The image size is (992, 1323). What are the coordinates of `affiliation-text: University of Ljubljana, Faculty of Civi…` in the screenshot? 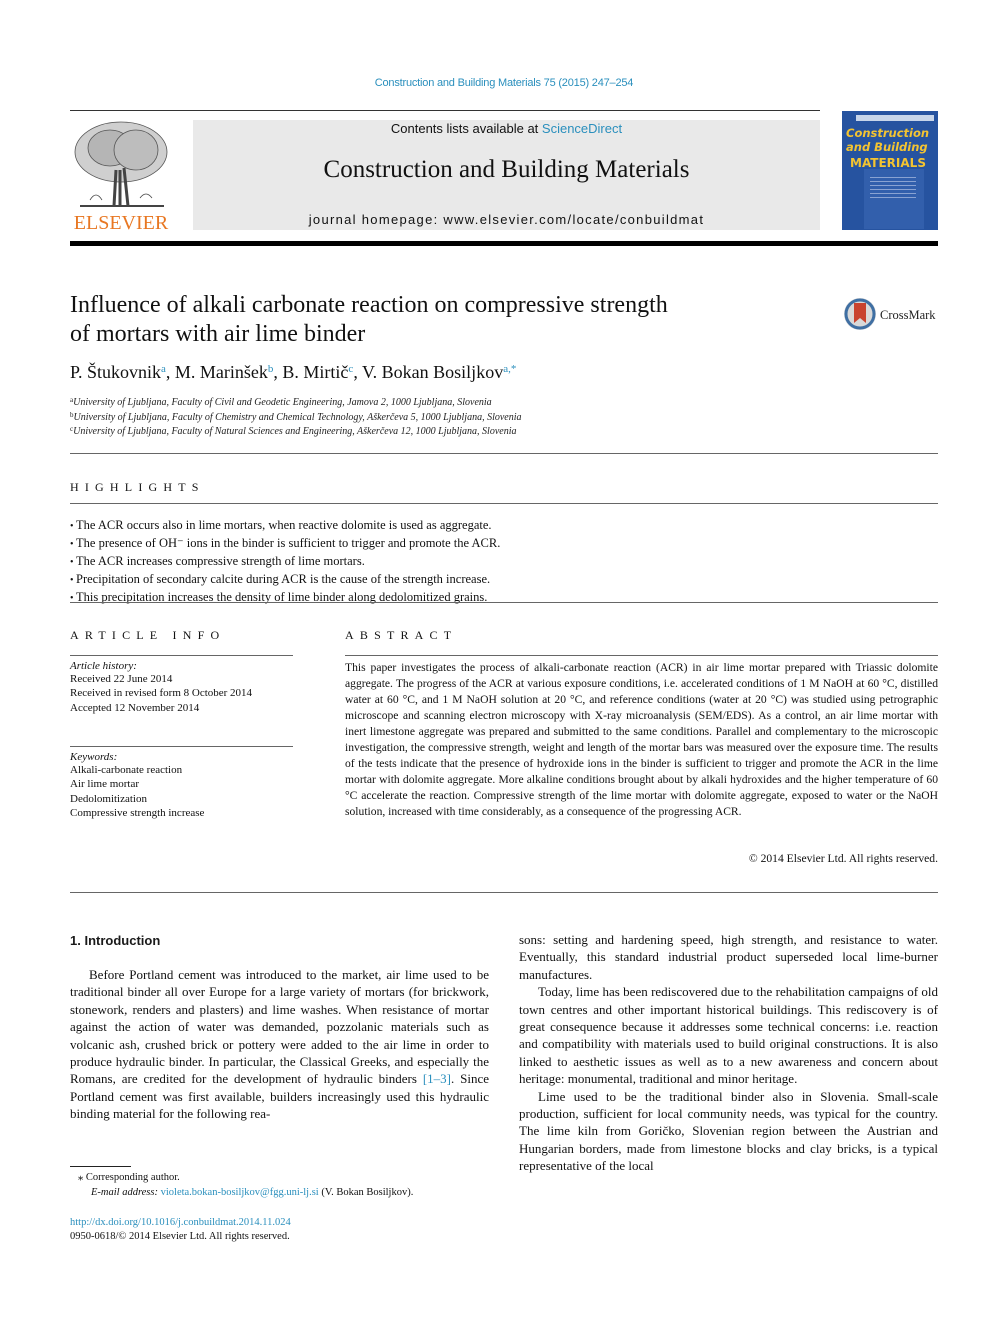 It's located at (282, 402).